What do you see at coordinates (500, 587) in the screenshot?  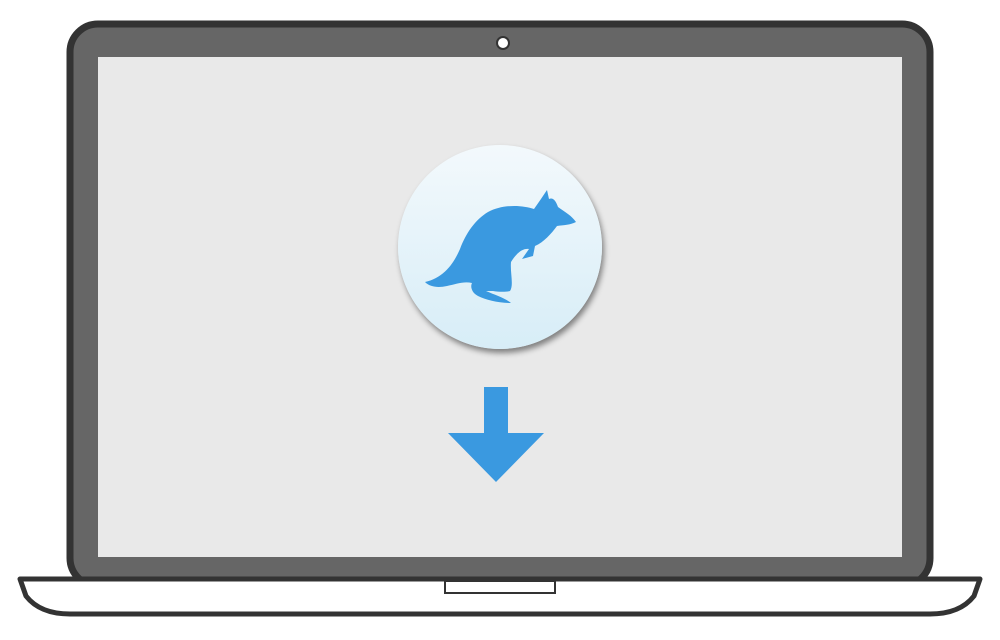 I see `laptop-notch` at bounding box center [500, 587].